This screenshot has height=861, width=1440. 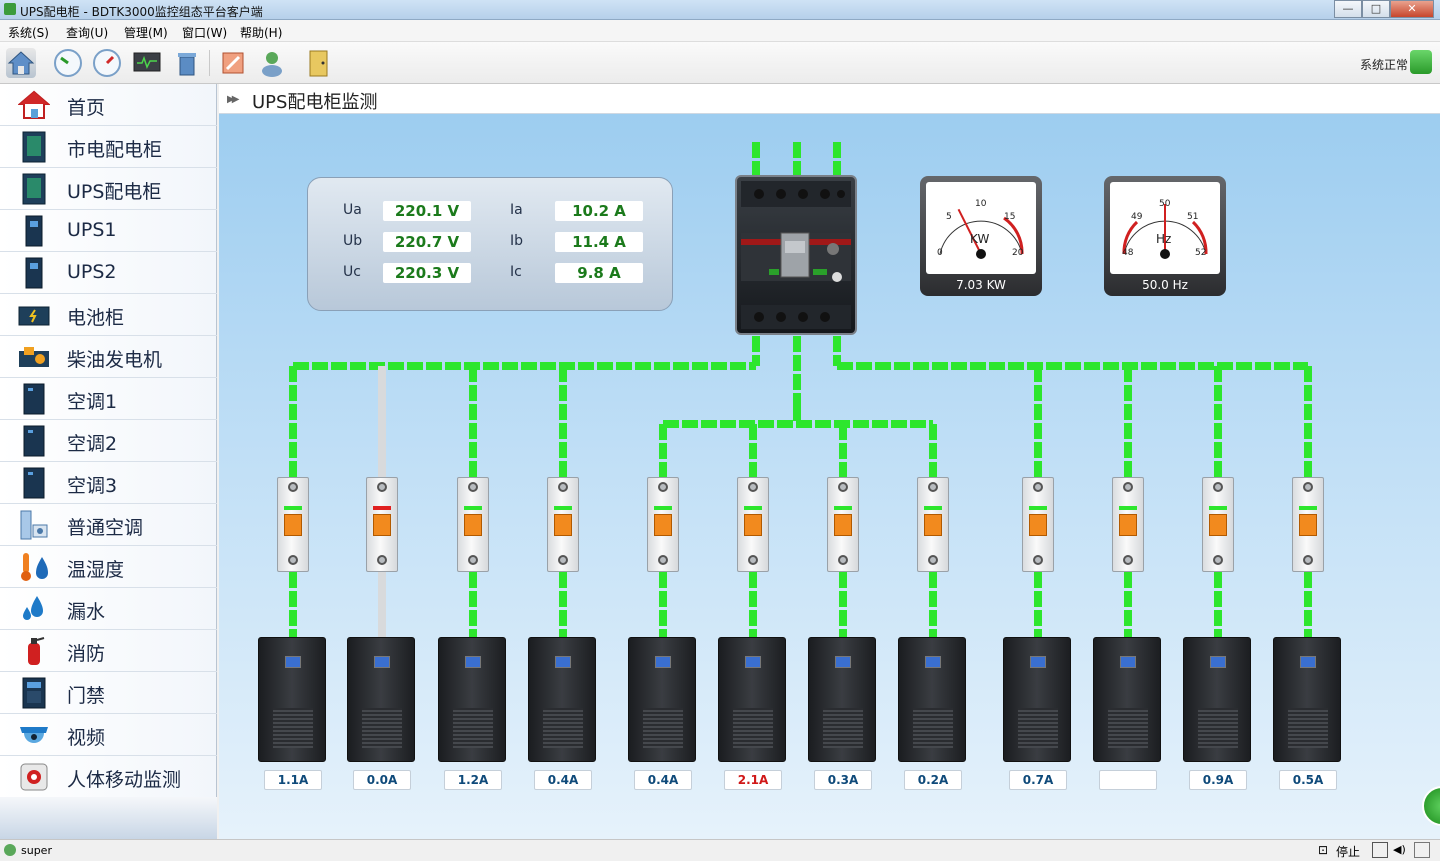 I want to click on frequency-gauge: 48 49 50 51 52 Hz 50.0 Hz, so click(x=1165, y=236).